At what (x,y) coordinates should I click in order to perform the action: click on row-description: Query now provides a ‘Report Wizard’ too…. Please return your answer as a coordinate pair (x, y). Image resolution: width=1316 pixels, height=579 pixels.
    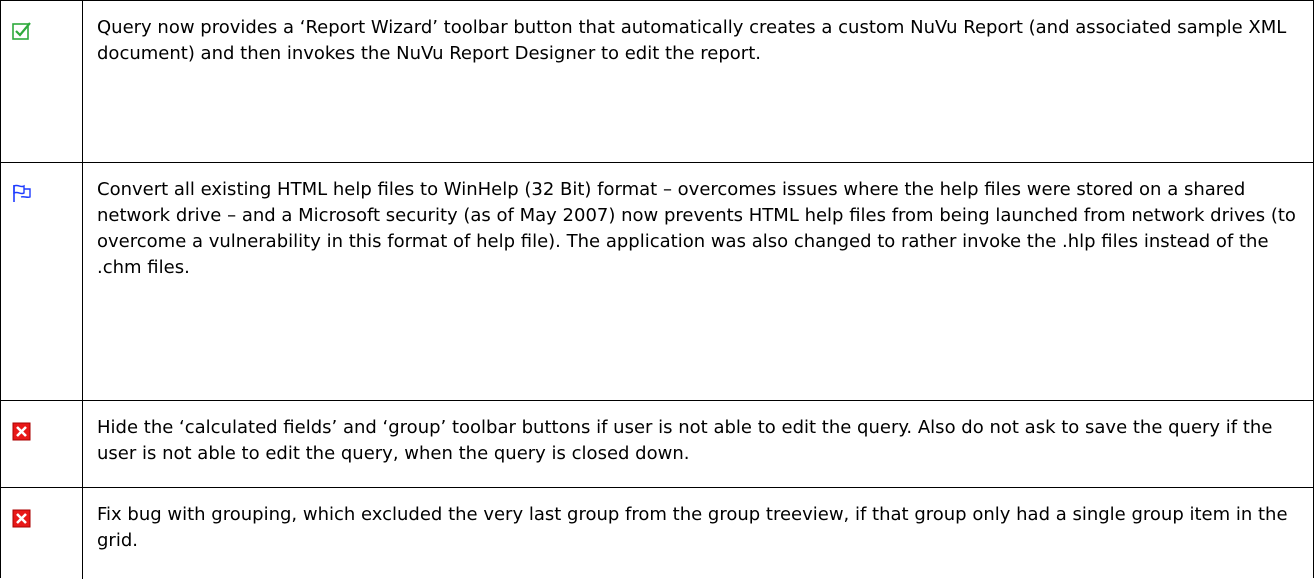
    Looking at the image, I should click on (692, 40).